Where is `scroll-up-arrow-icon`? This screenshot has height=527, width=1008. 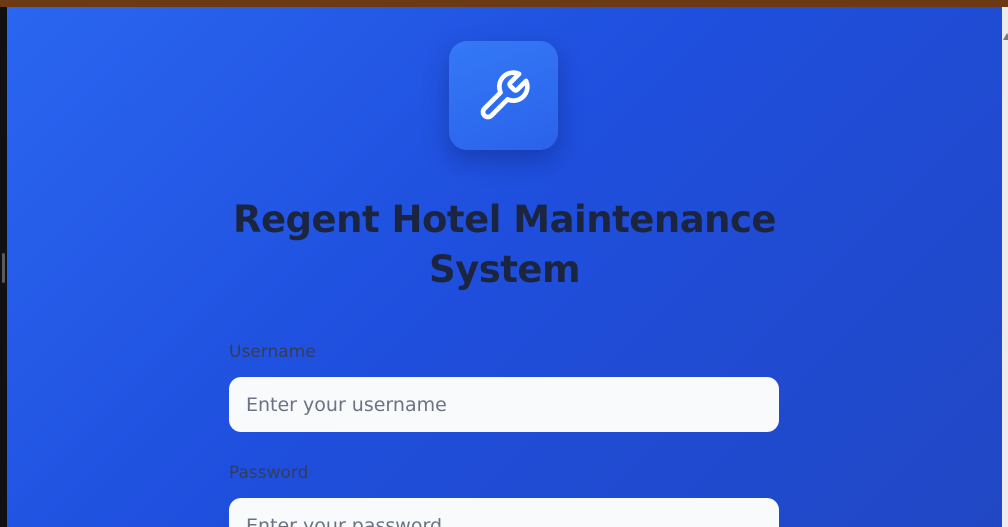
scroll-up-arrow-icon is located at coordinates (1005, 36).